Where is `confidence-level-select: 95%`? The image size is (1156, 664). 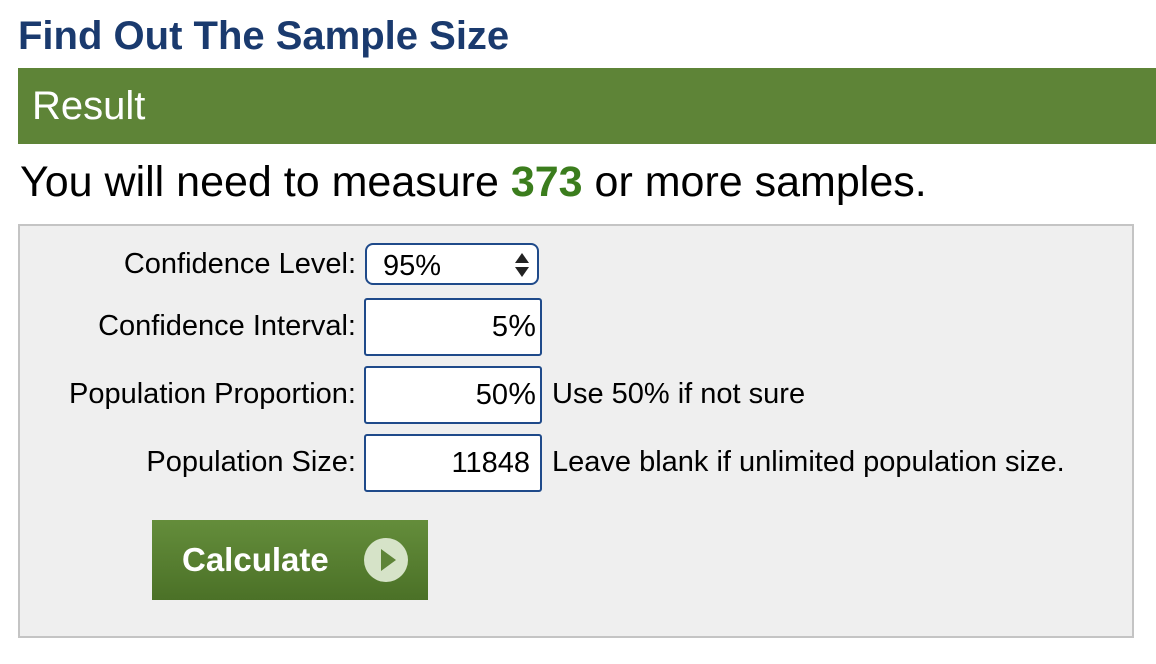 confidence-level-select: 95% is located at coordinates (452, 264).